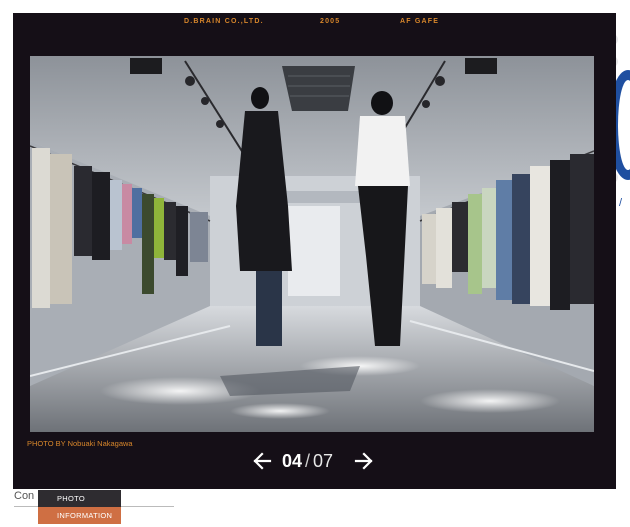  What do you see at coordinates (314, 23) in the screenshot?
I see `lightbox-header: D.BRAIN CO.,LTD. 2005 AF GAFE` at bounding box center [314, 23].